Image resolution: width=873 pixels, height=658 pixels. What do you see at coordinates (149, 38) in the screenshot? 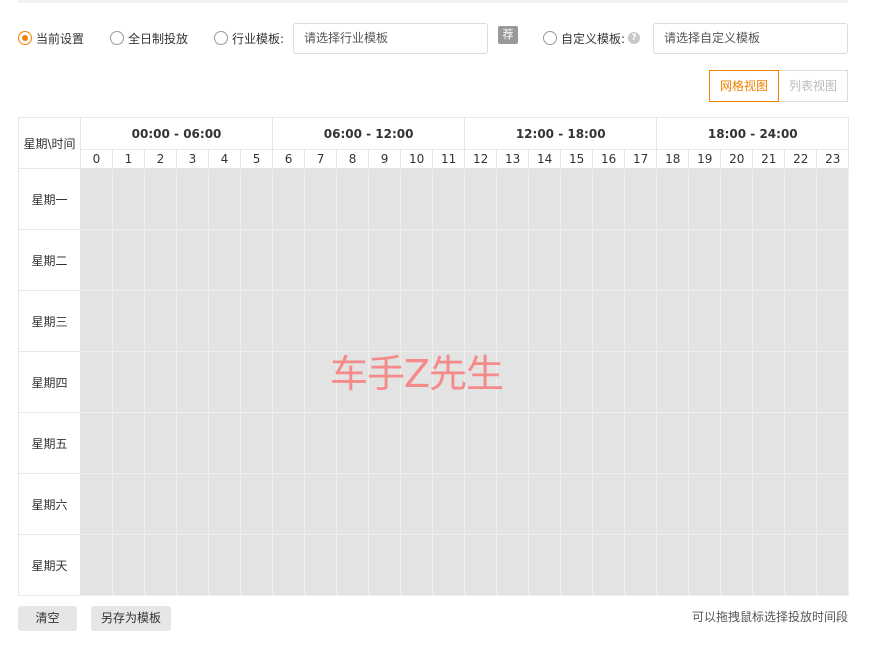
I see `radio-full-day: 全日制投放` at bounding box center [149, 38].